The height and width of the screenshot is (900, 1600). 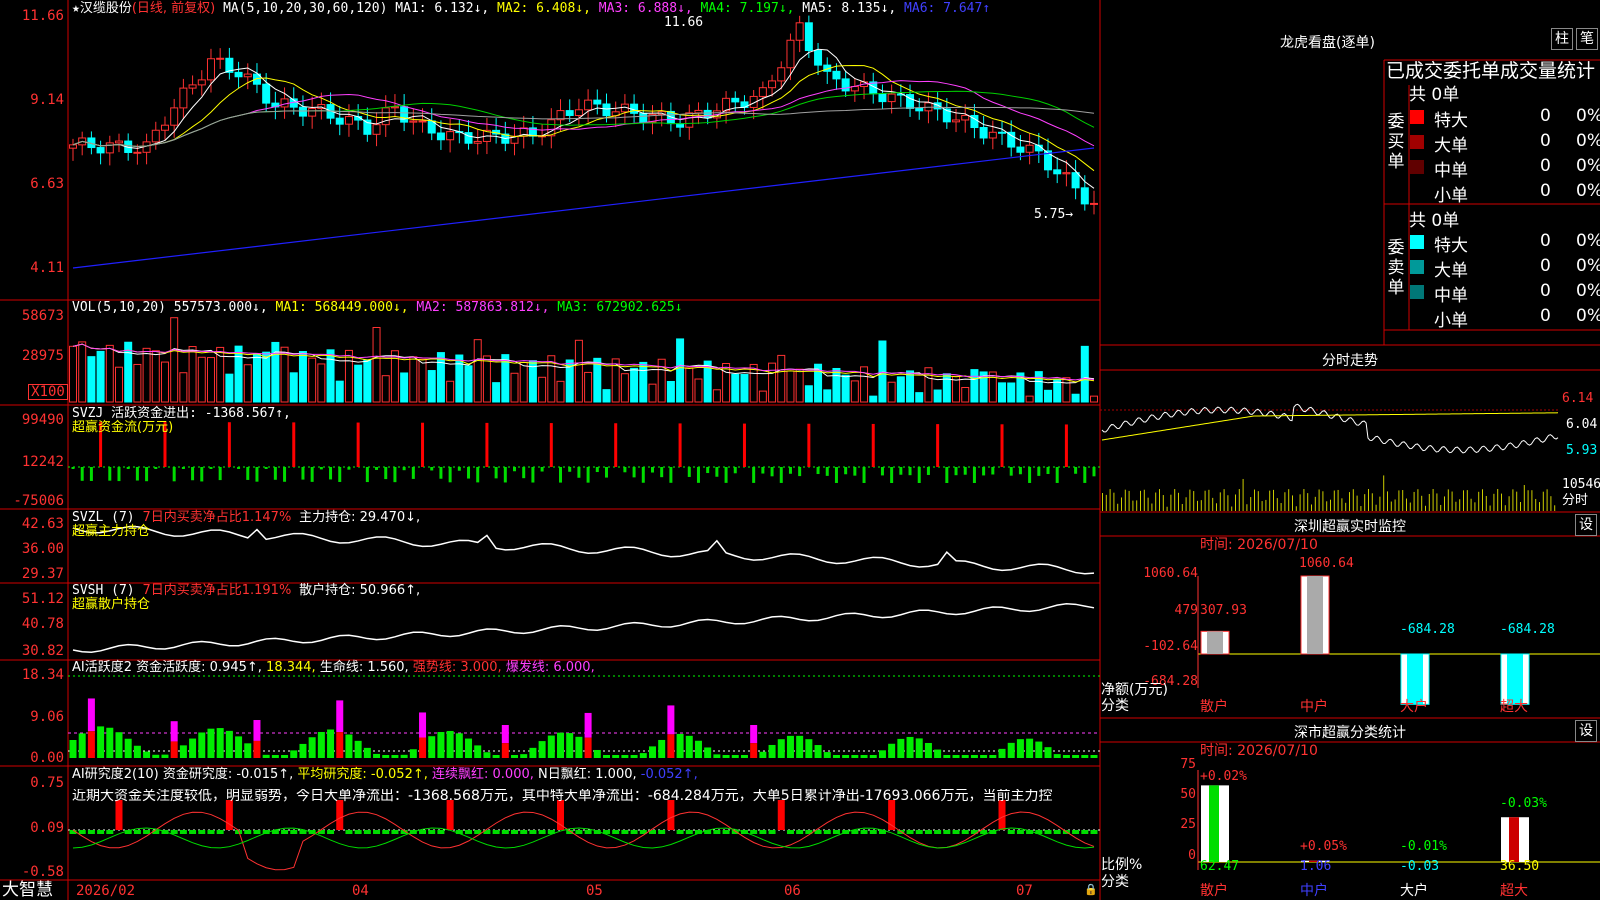 I want to click on sz-monitor-category: 散户, so click(x=1214, y=707).